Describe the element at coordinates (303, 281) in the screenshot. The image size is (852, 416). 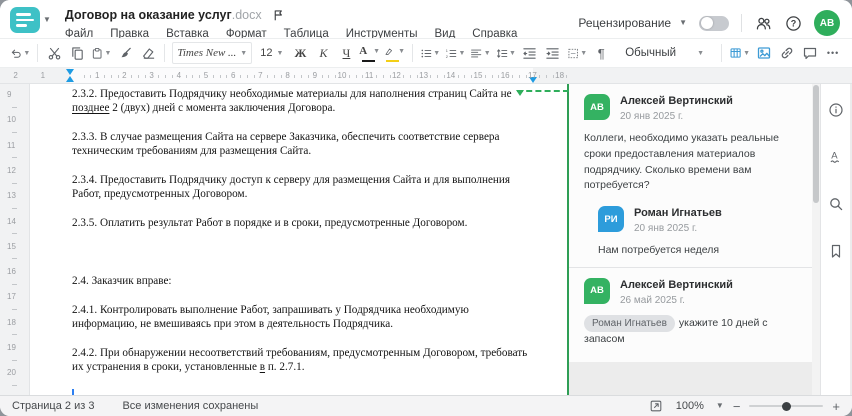
I see `paragraph: 2.4. Заказчик вправе:` at that location.